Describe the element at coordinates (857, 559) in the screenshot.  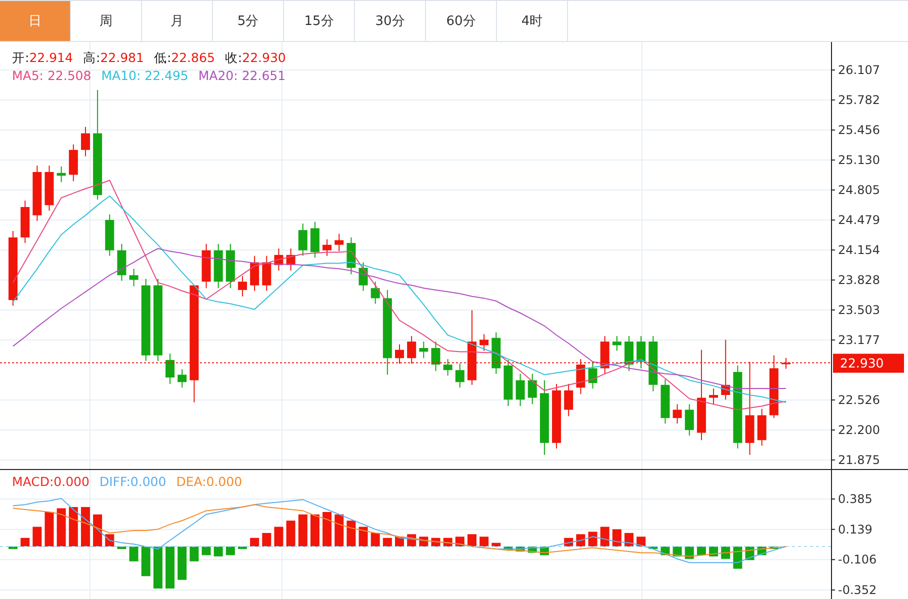
I see `macd-tick: -0.106` at that location.